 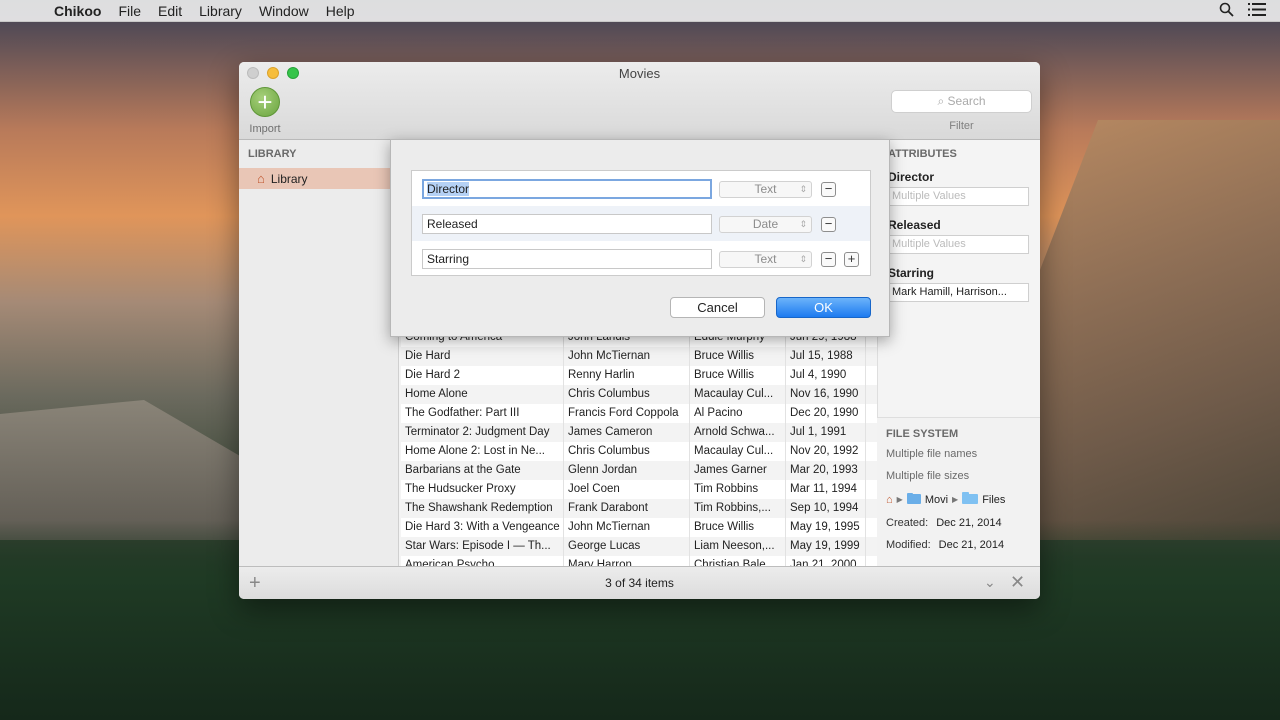 I want to click on ok-button: OK, so click(x=823, y=307).